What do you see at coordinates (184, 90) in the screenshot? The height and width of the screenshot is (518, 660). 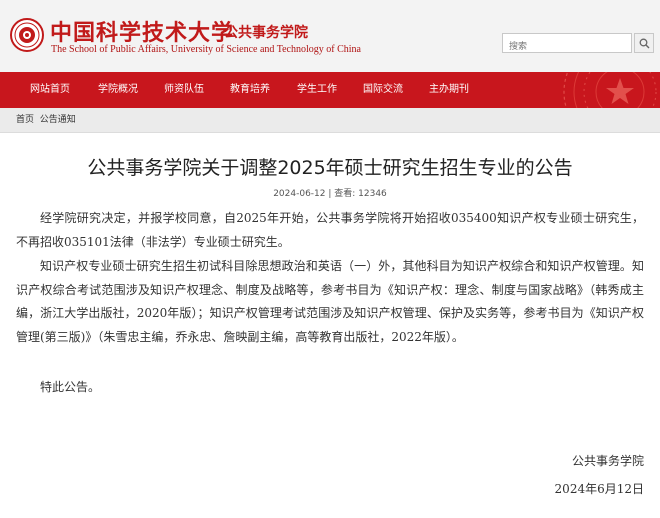 I see `nav-item-faculty: 师资队伍` at bounding box center [184, 90].